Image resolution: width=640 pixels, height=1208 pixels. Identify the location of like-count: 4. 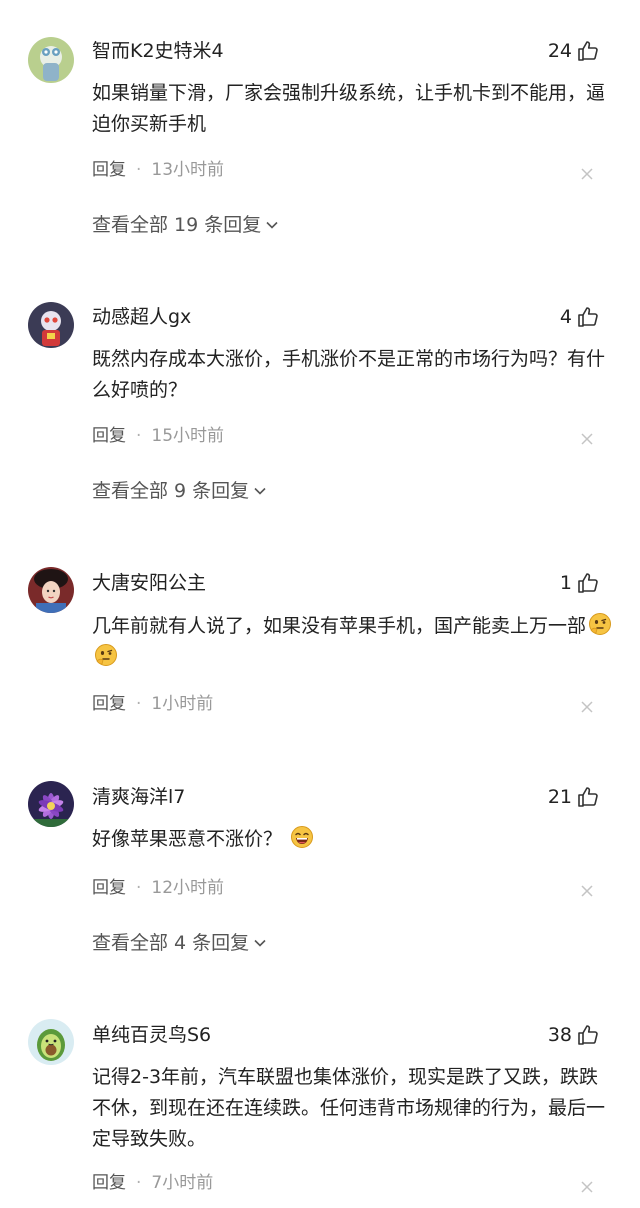
(565, 317).